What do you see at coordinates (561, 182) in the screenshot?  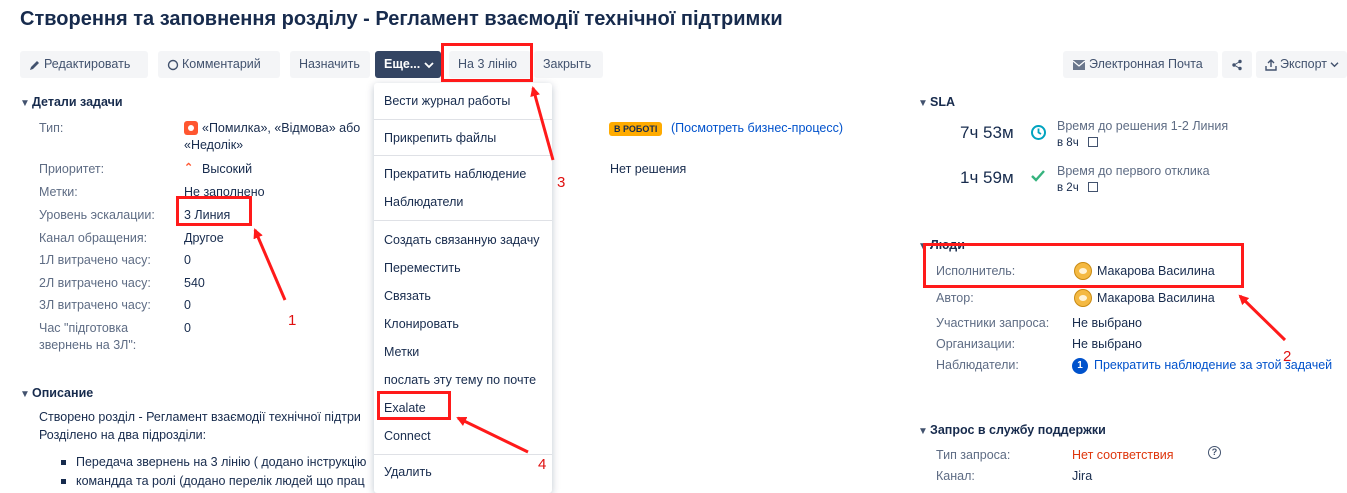 I see `annotation-number: 3` at bounding box center [561, 182].